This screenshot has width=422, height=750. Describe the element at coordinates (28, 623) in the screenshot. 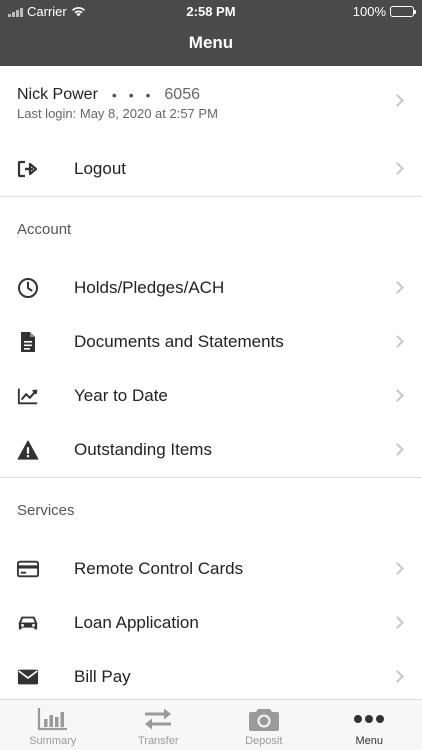

I see `car-icon` at that location.